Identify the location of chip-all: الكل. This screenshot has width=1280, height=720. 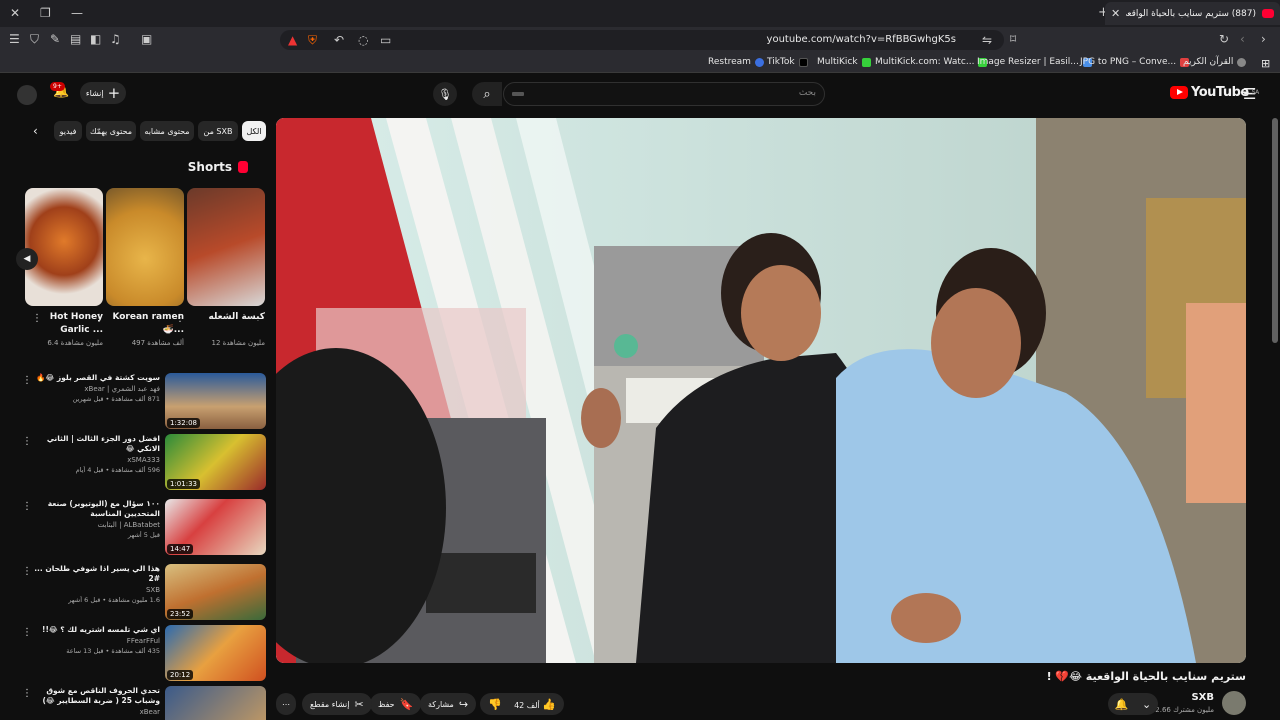
(254, 131).